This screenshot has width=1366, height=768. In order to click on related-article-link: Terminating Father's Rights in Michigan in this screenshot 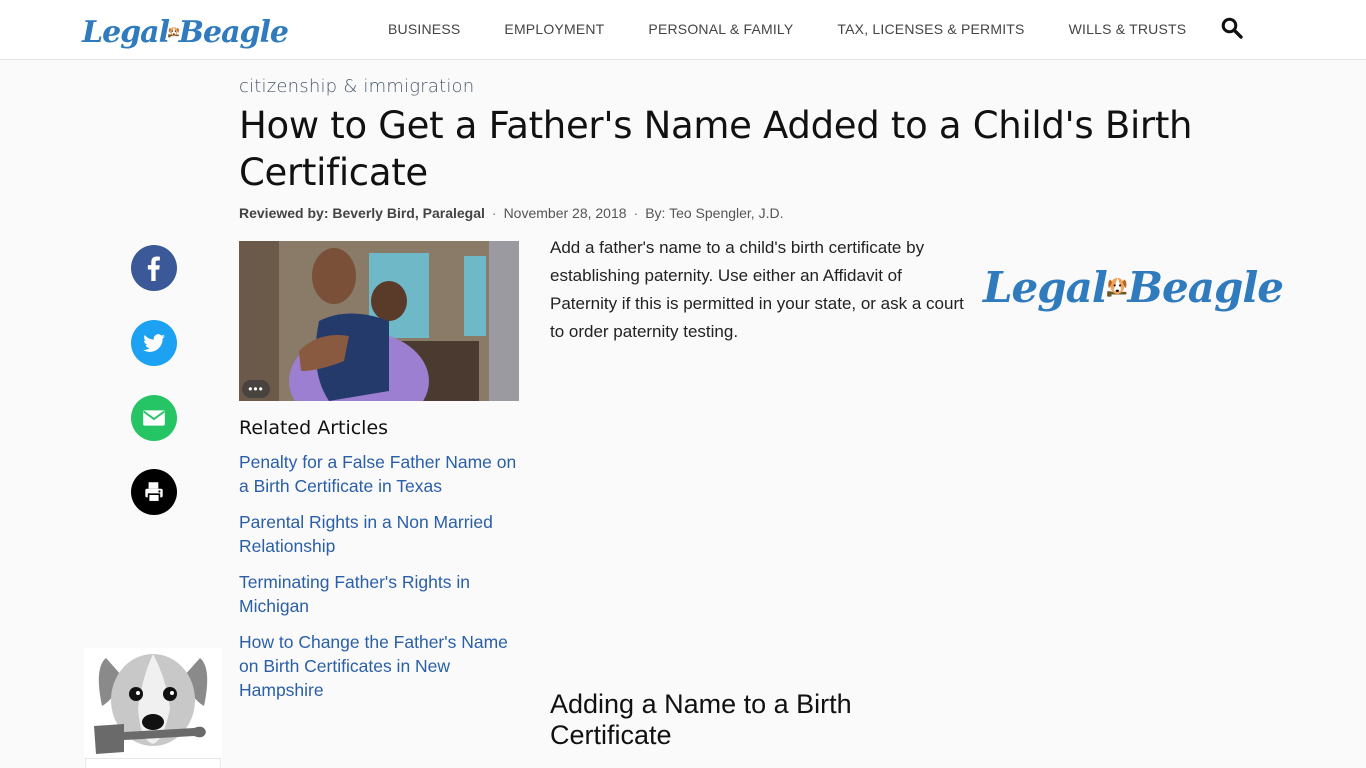, I will do `click(384, 594)`.